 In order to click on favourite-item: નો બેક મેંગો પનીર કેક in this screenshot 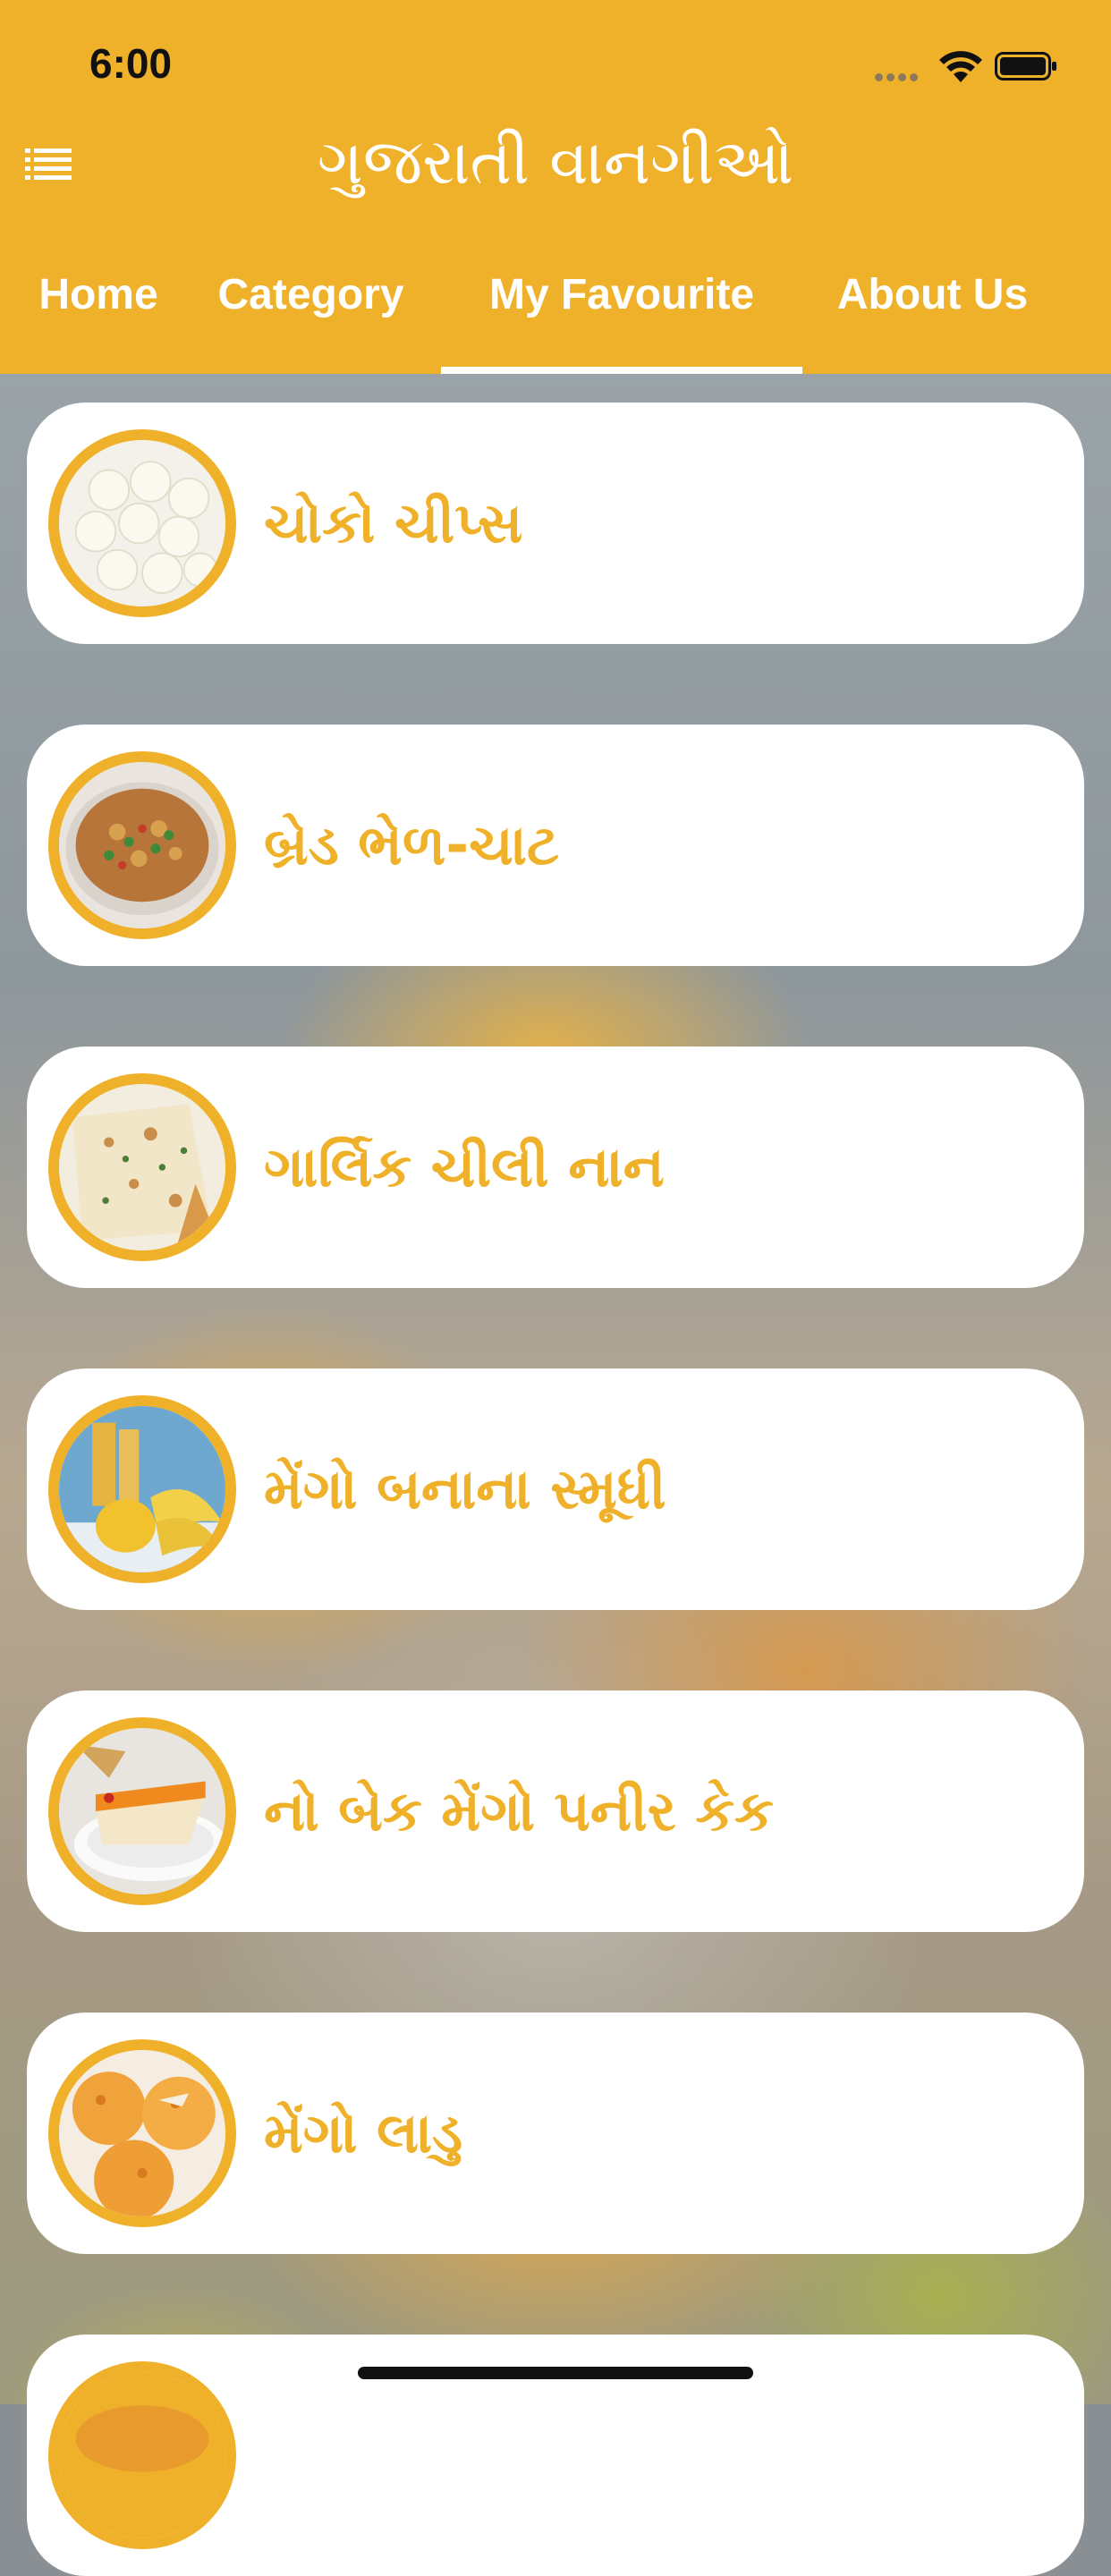, I will do `click(555, 1811)`.